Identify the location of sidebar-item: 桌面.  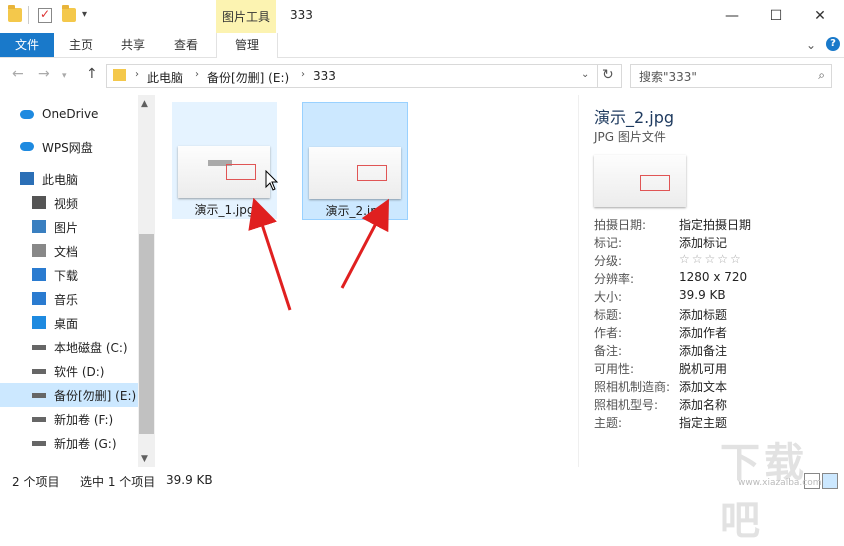
(69, 323).